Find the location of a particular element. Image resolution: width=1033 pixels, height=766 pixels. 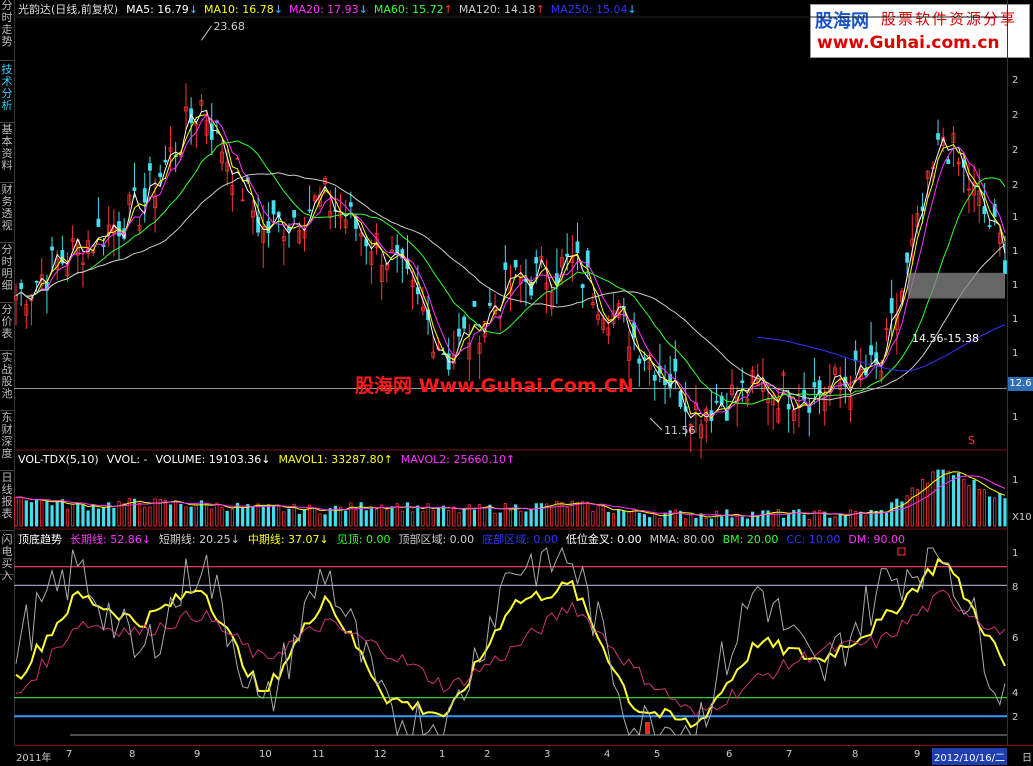

period-corner: 日 is located at coordinates (1027, 756).